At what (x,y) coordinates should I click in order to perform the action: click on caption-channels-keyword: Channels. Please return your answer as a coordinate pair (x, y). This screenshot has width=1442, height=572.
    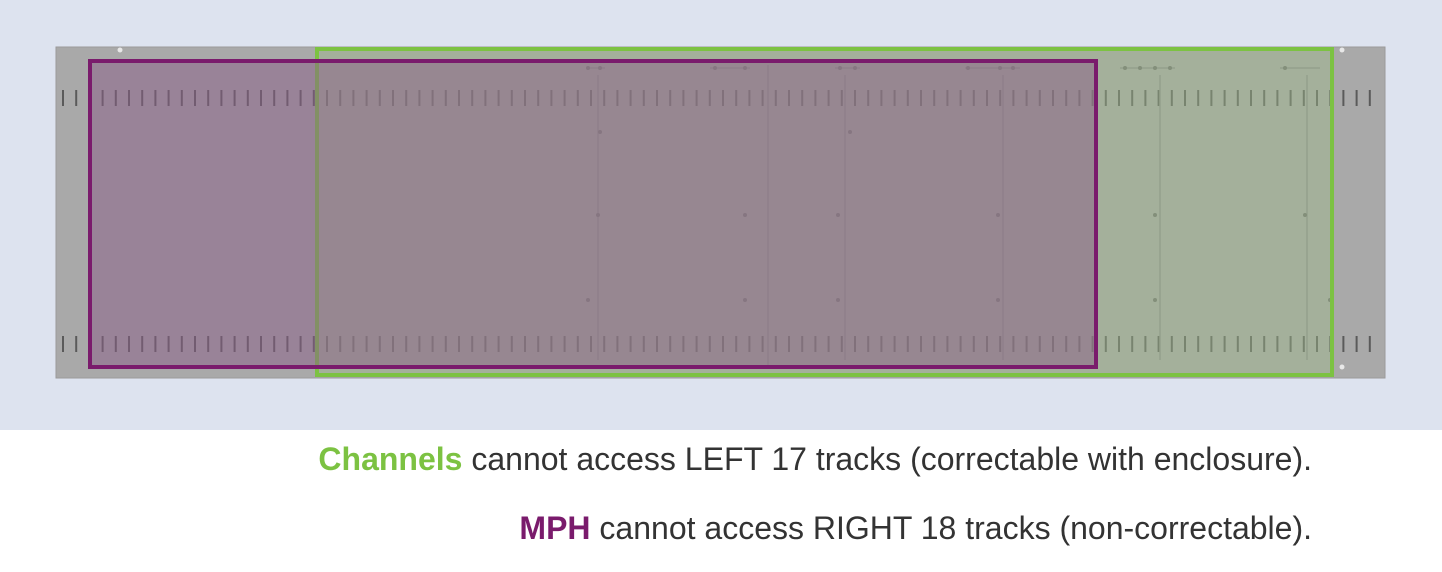
    Looking at the image, I should click on (390, 459).